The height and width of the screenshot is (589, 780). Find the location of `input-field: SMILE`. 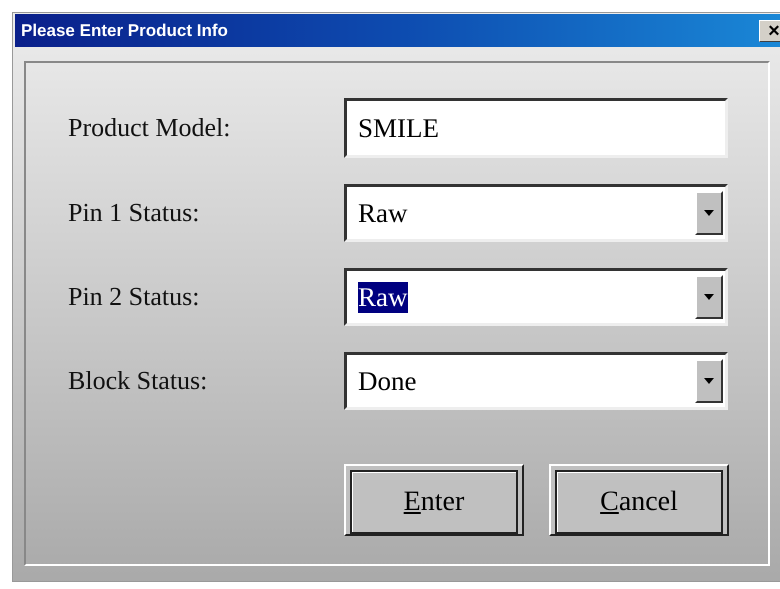

input-field: SMILE is located at coordinates (536, 128).